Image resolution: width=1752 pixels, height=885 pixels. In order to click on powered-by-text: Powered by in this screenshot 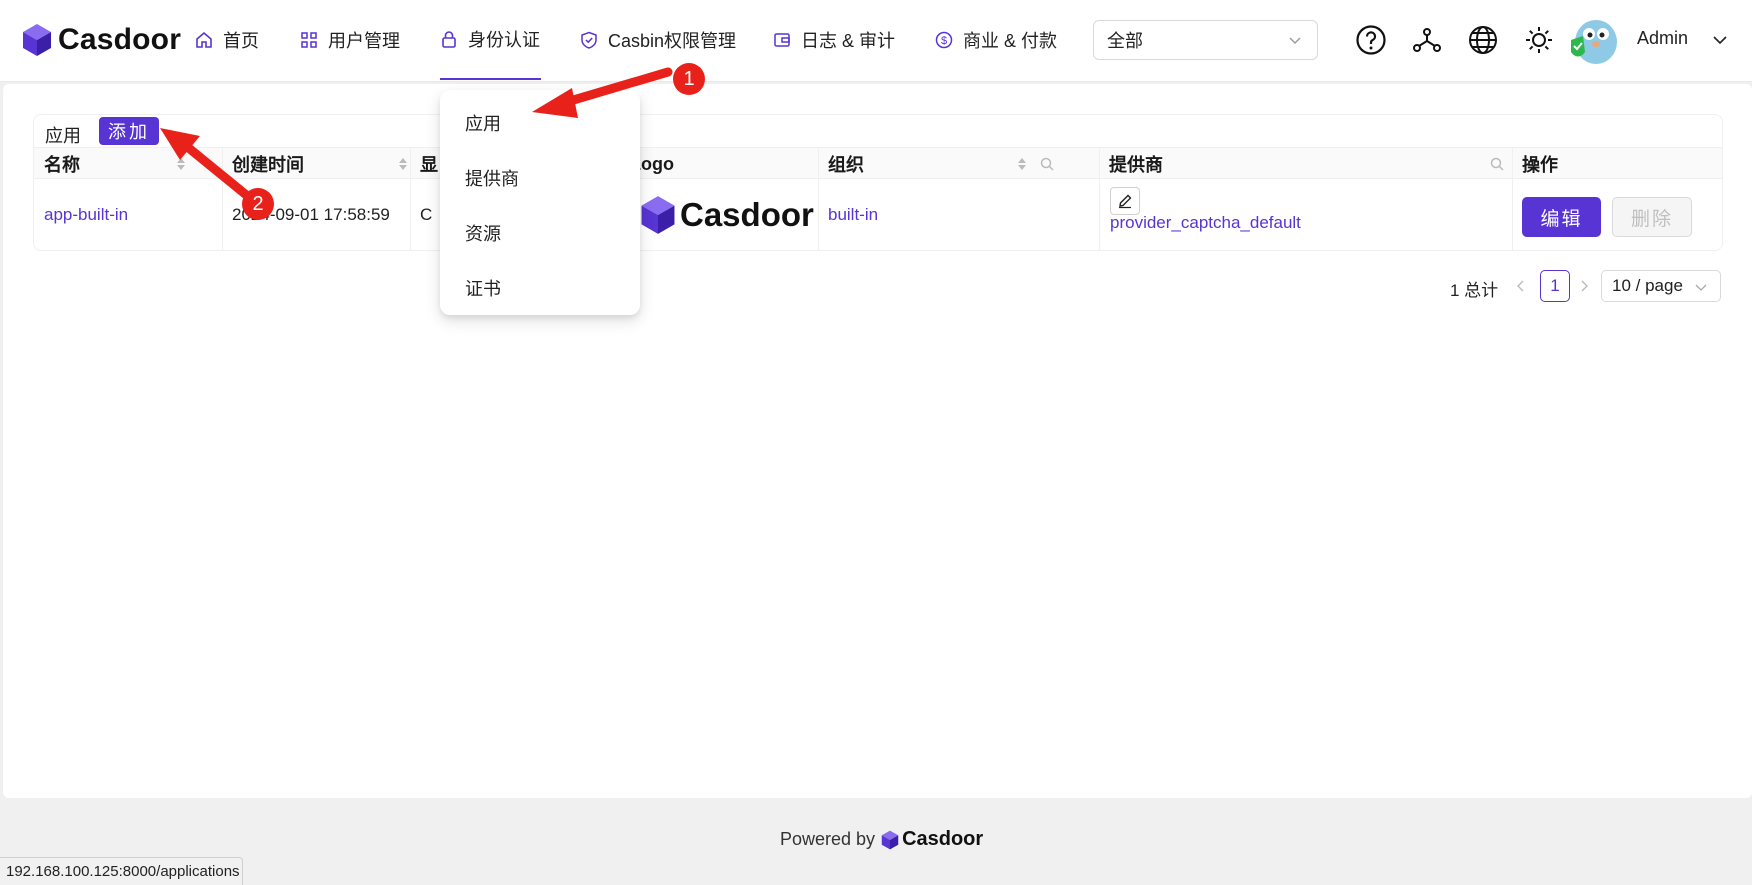, I will do `click(828, 839)`.